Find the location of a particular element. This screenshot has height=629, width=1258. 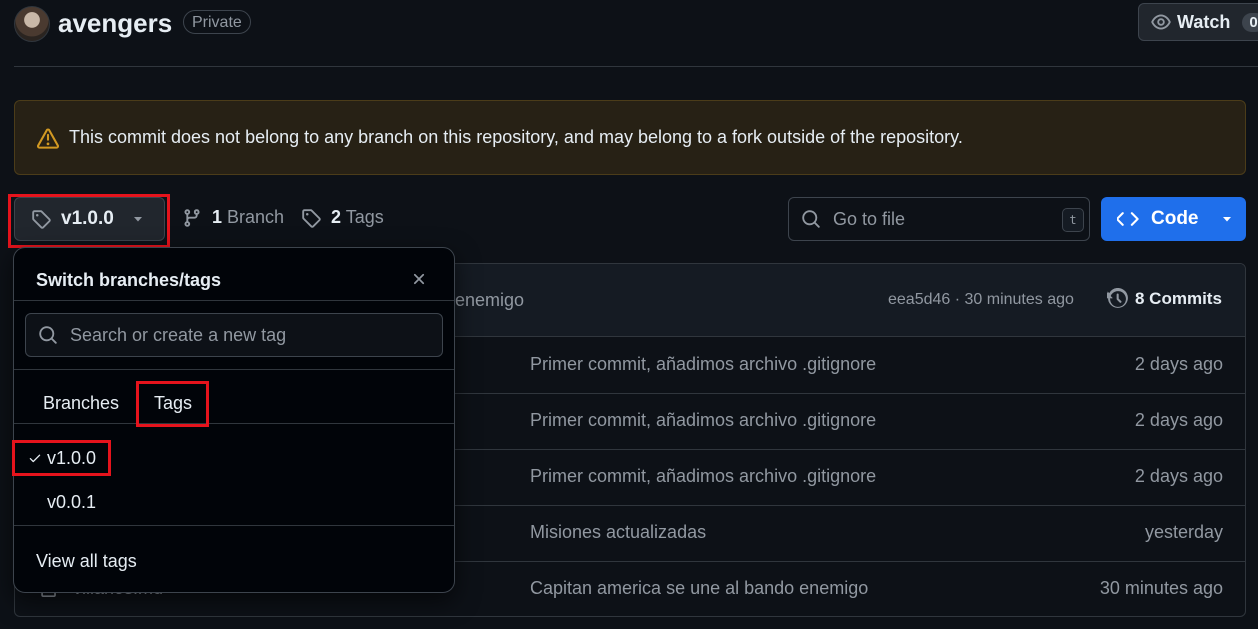

tag-count: 2 is located at coordinates (336, 217).